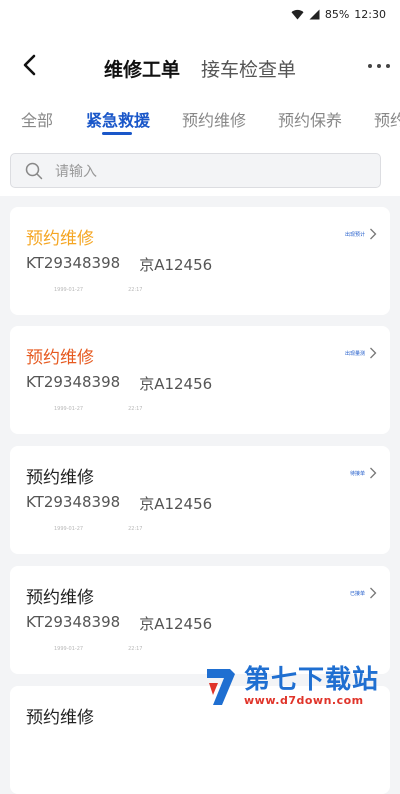  I want to click on status-label: 出现预计, so click(354, 234).